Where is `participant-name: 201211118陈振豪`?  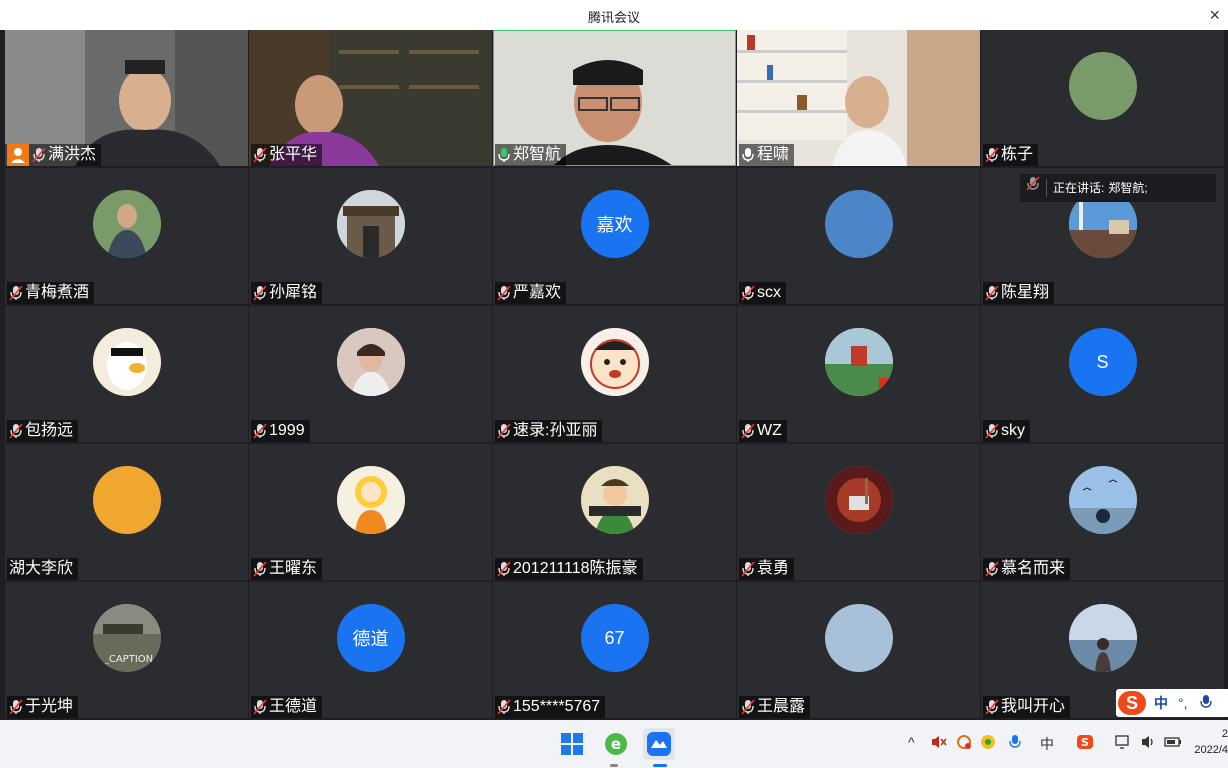 participant-name: 201211118陈振豪 is located at coordinates (575, 568).